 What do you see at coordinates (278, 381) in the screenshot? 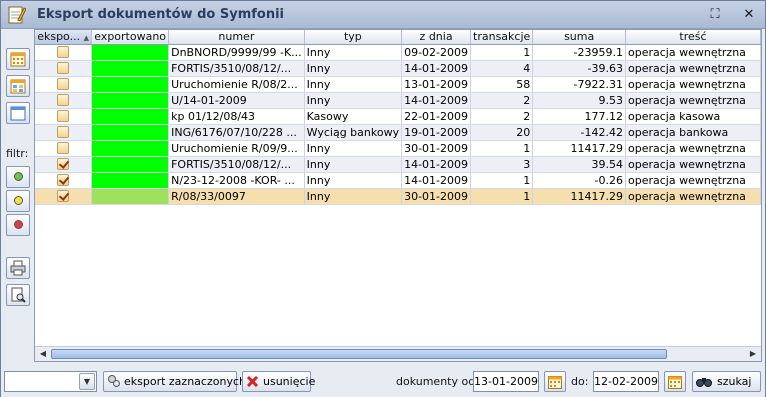
I see `delete-button: usunięcie` at bounding box center [278, 381].